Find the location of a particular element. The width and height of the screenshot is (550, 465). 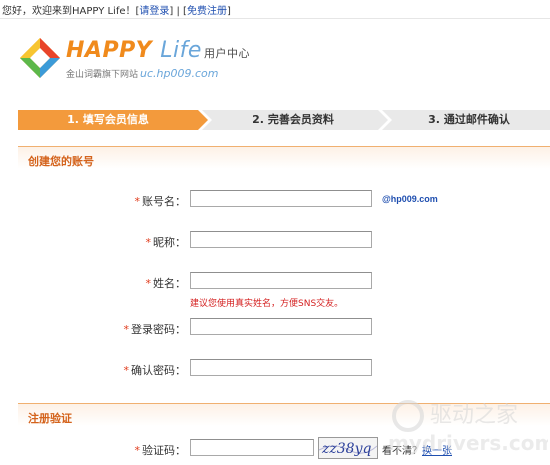

captcha-graphic: zz38yq is located at coordinates (348, 449).